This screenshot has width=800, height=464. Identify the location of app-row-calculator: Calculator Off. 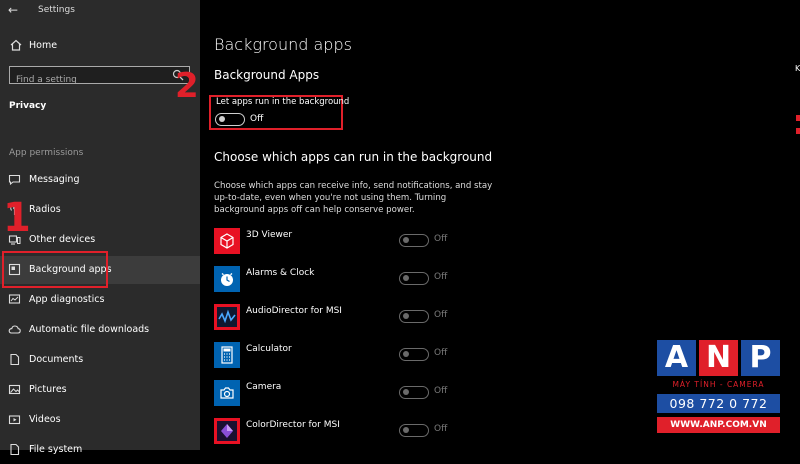
(334, 355).